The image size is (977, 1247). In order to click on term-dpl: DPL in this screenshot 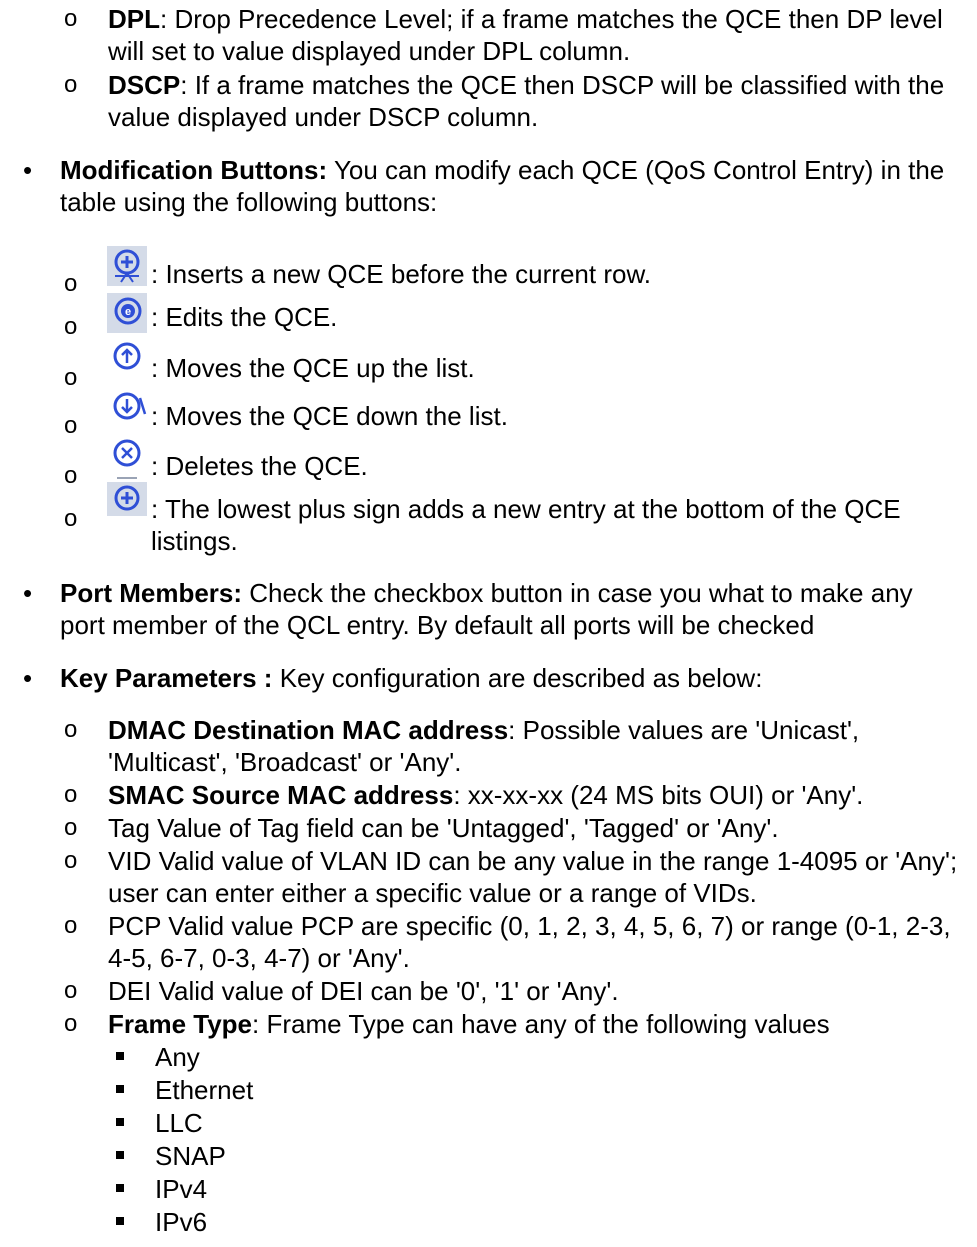, I will do `click(134, 19)`.